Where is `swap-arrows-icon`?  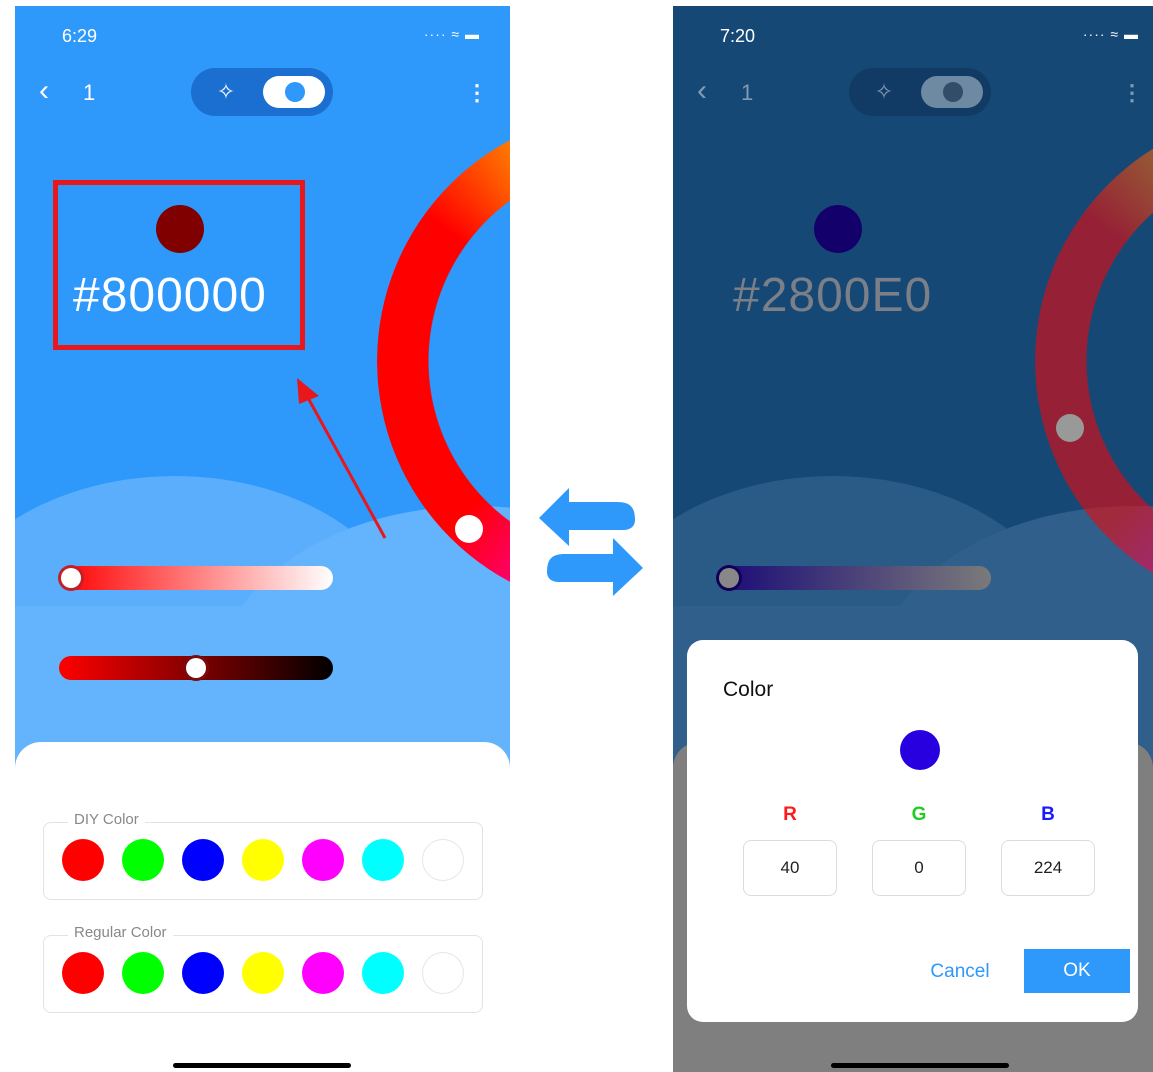
swap-arrows-icon is located at coordinates (591, 542).